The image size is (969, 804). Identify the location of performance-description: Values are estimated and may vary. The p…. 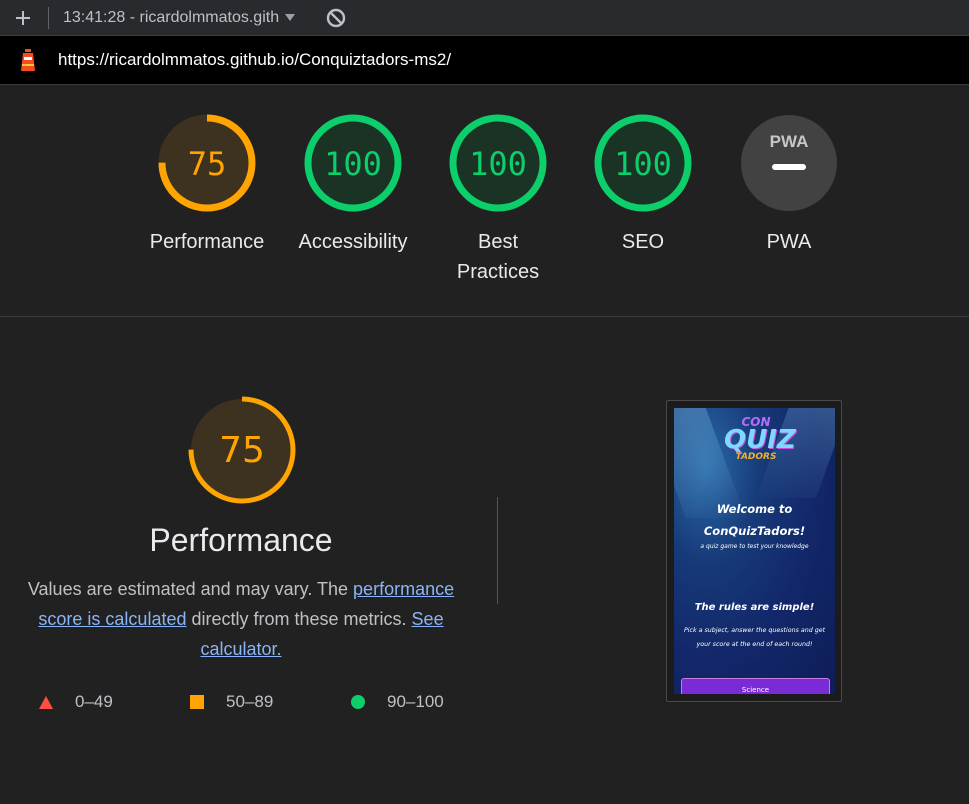
(241, 619).